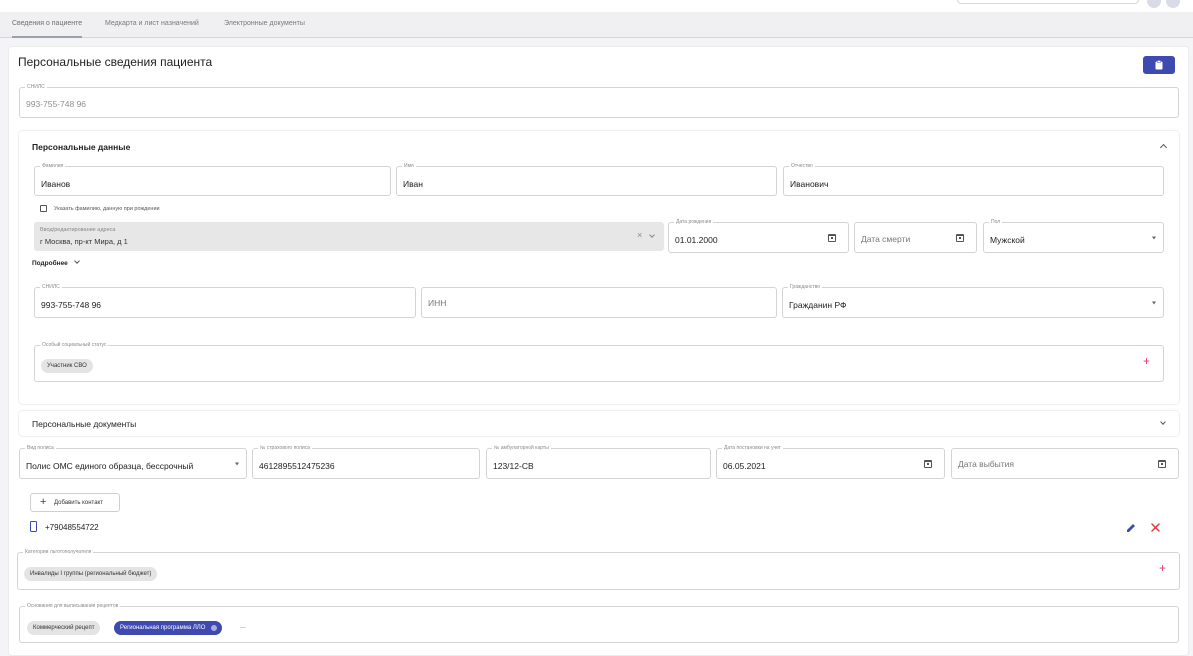  Describe the element at coordinates (73, 606) in the screenshot. I see `prescription-grounds-label: Основания для выписывания рецептов` at that location.